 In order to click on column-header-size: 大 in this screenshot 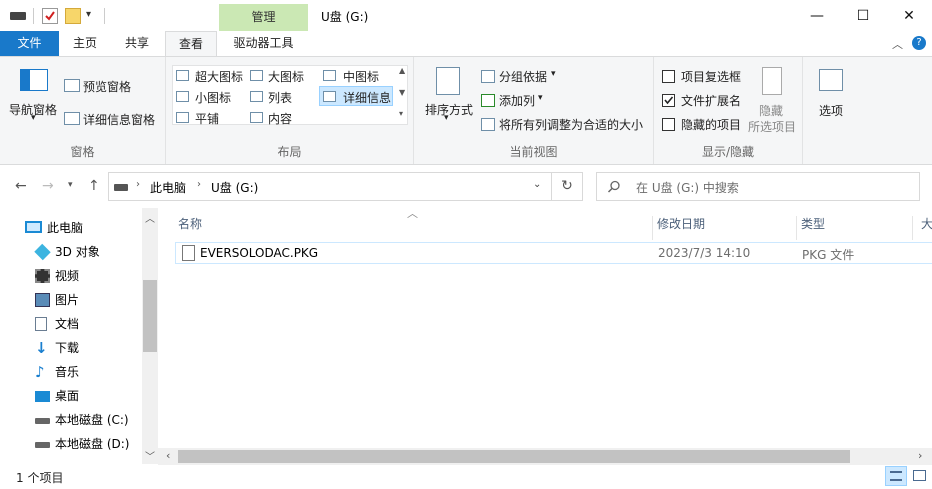, I will do `click(926, 228)`.